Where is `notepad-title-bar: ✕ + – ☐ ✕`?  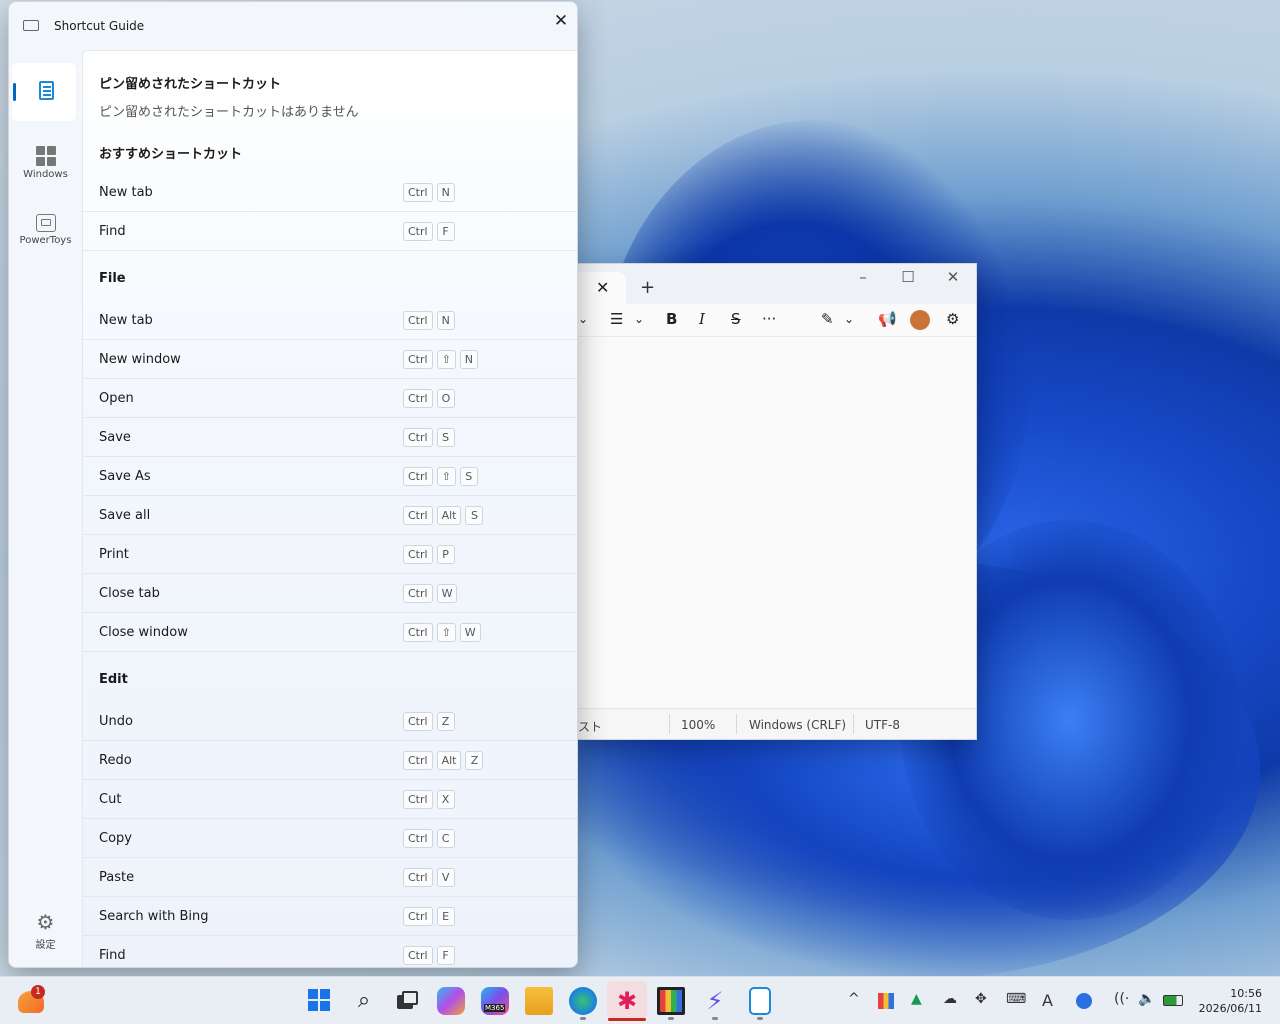 notepad-title-bar: ✕ + – ☐ ✕ is located at coordinates (777, 284).